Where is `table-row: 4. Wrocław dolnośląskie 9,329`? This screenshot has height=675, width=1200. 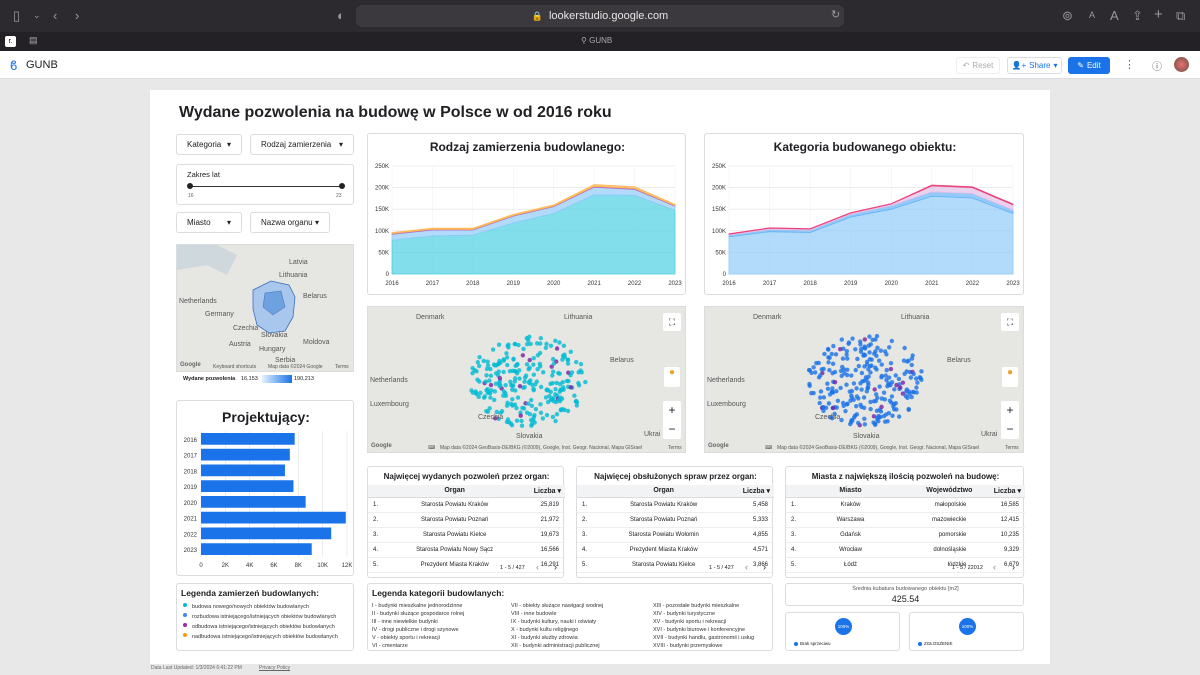
table-row: 4. Wrocław dolnośląskie 9,329 is located at coordinates (905, 550).